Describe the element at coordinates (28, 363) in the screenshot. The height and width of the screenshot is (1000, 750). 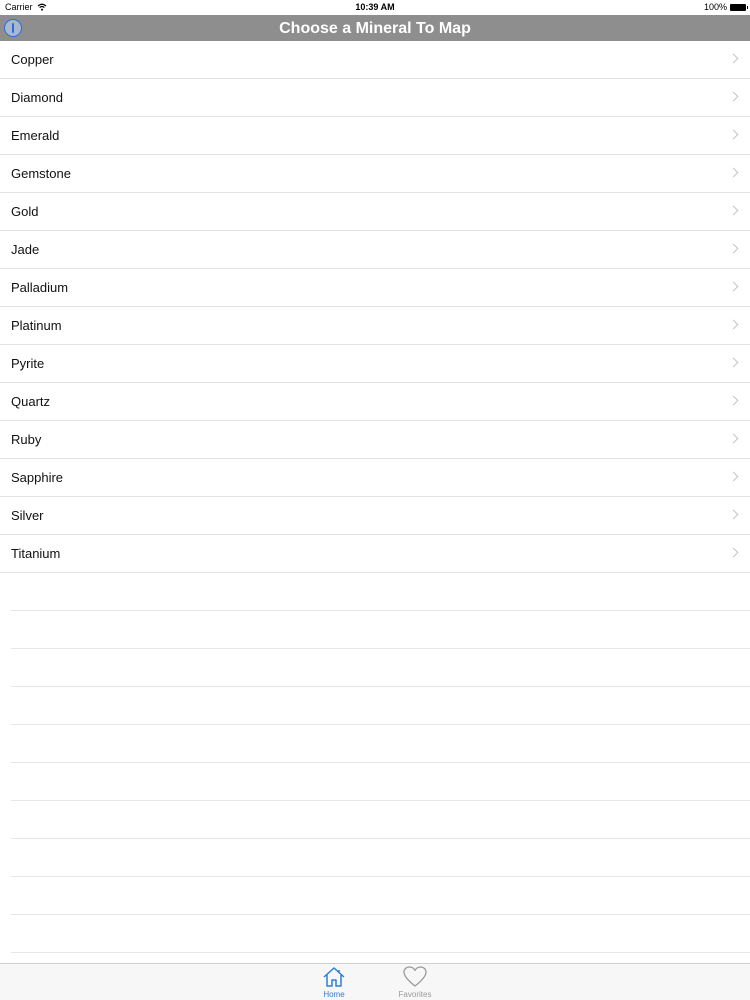
I see `list-item-label: Pyrite` at that location.